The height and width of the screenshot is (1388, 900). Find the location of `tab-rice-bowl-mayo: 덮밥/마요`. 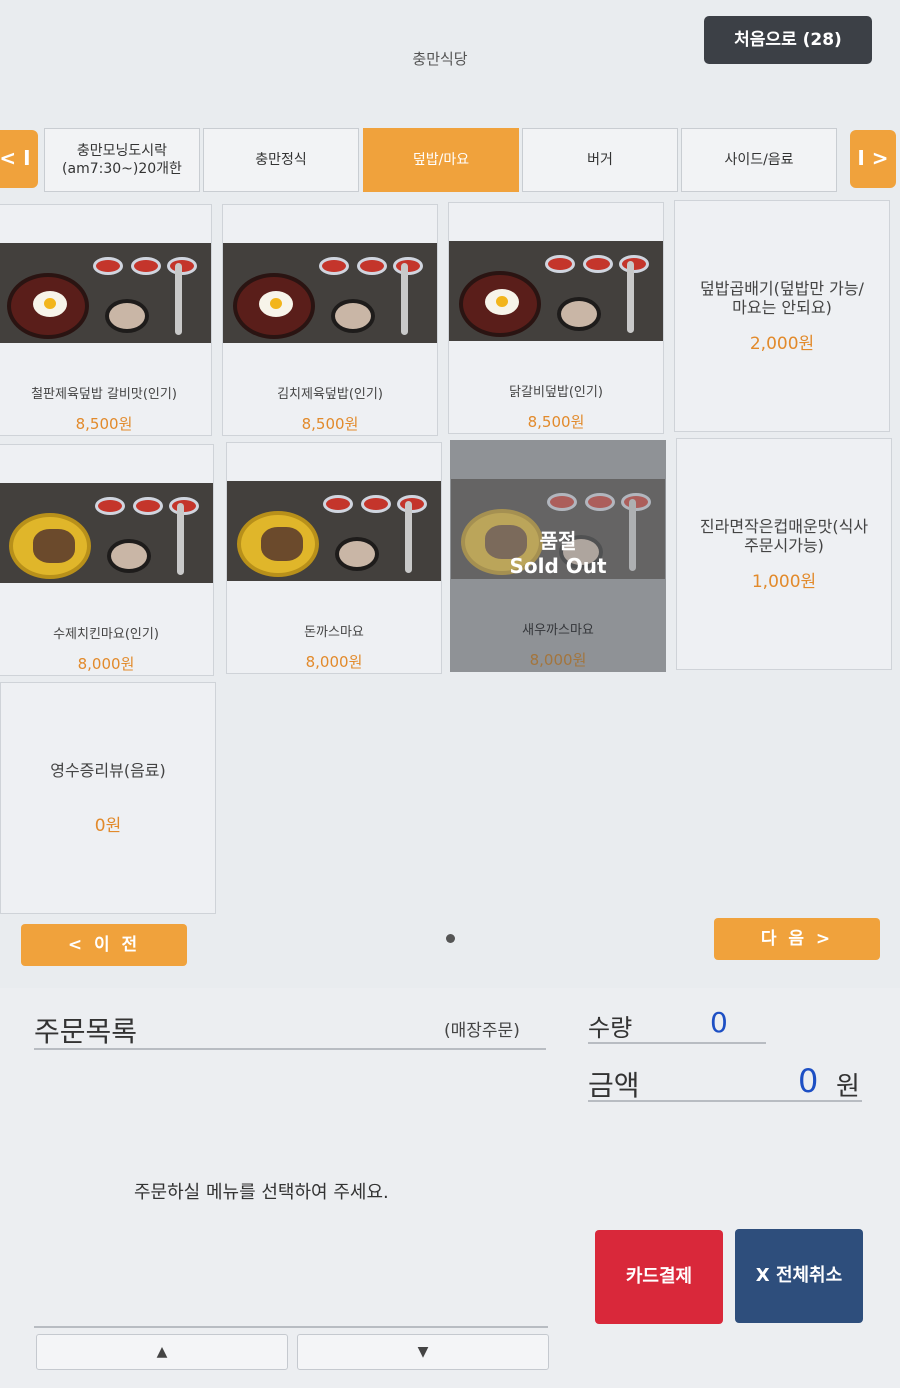

tab-rice-bowl-mayo: 덮밥/마요 is located at coordinates (441, 160).